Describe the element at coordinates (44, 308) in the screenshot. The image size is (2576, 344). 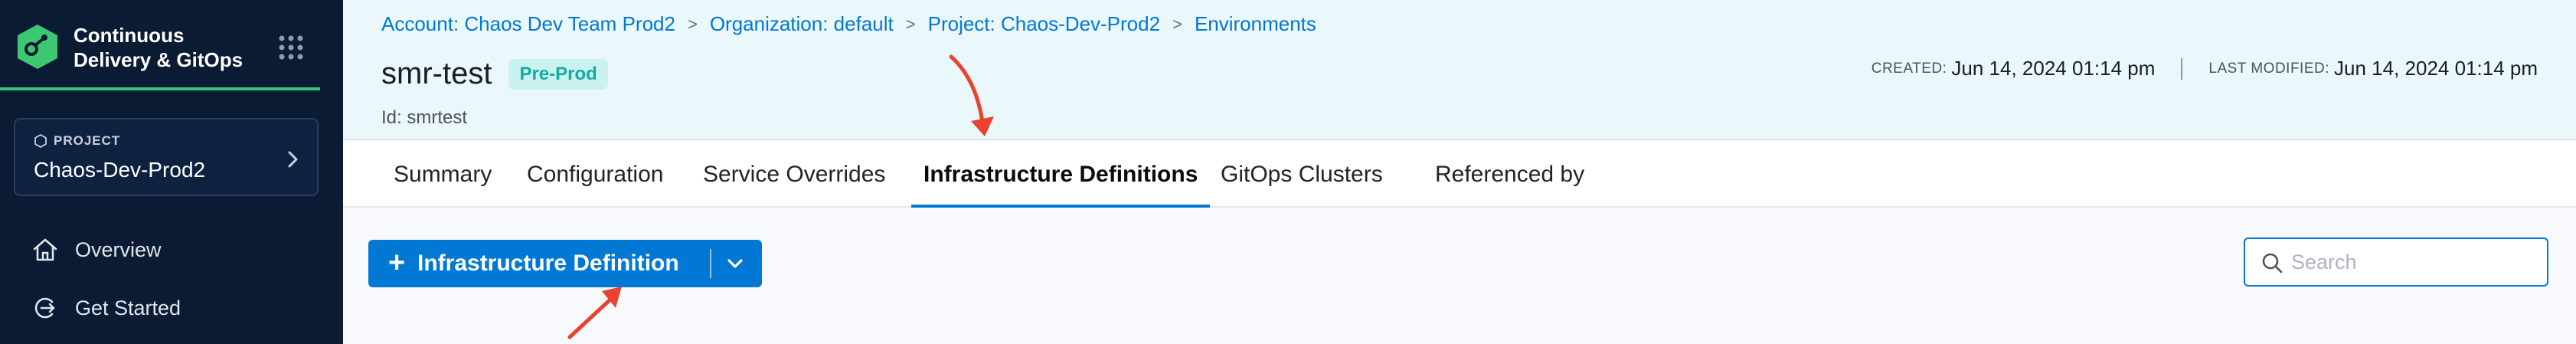
I see `get-started-icon` at that location.